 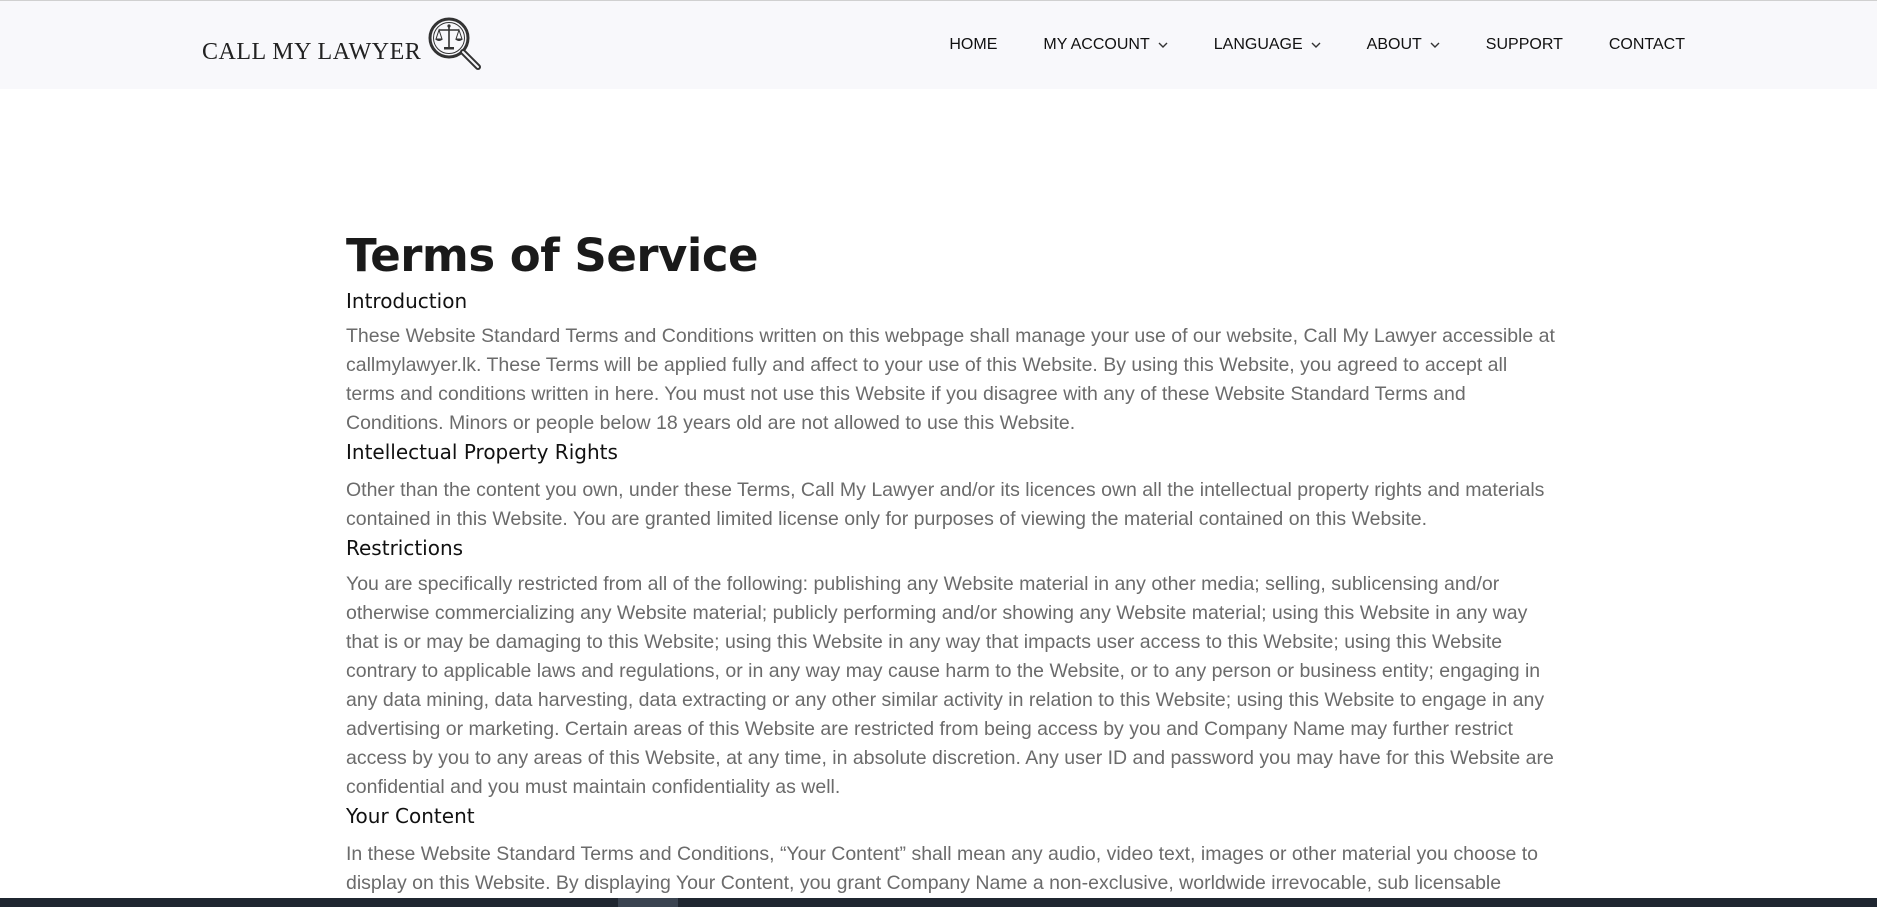 I want to click on nav-home-label: HOME, so click(x=973, y=44).